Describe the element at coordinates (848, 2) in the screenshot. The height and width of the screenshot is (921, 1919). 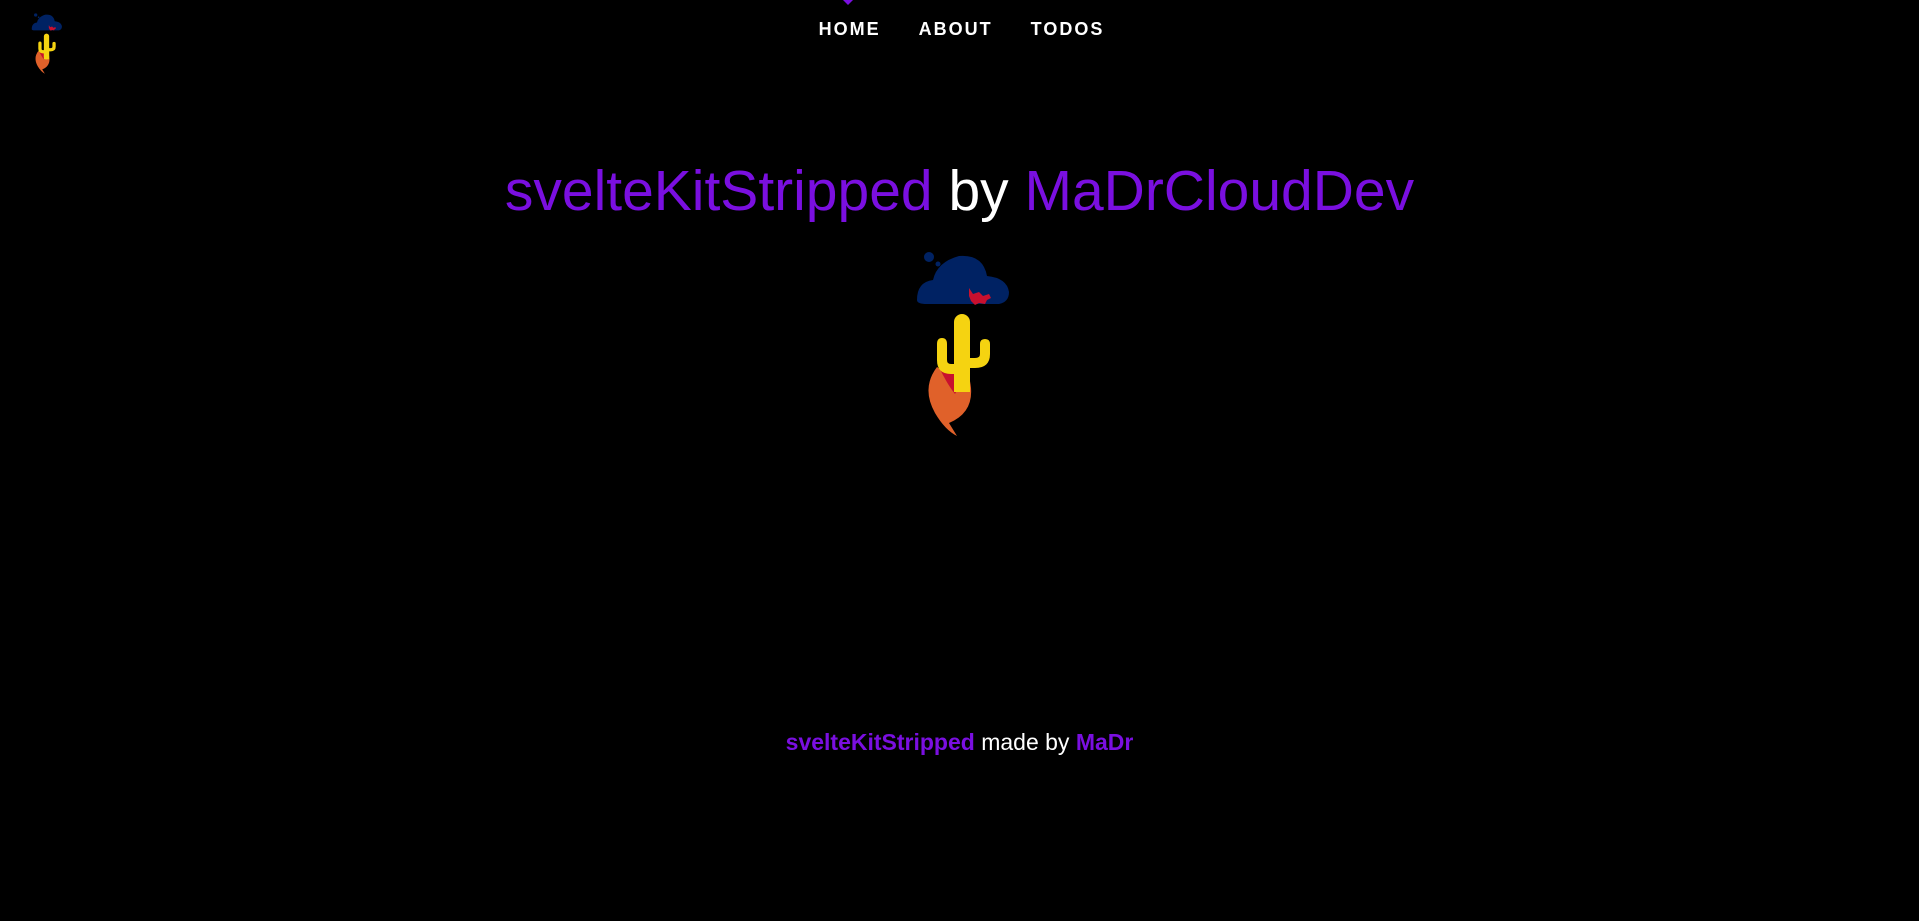
I see `active-nav-indicator` at that location.